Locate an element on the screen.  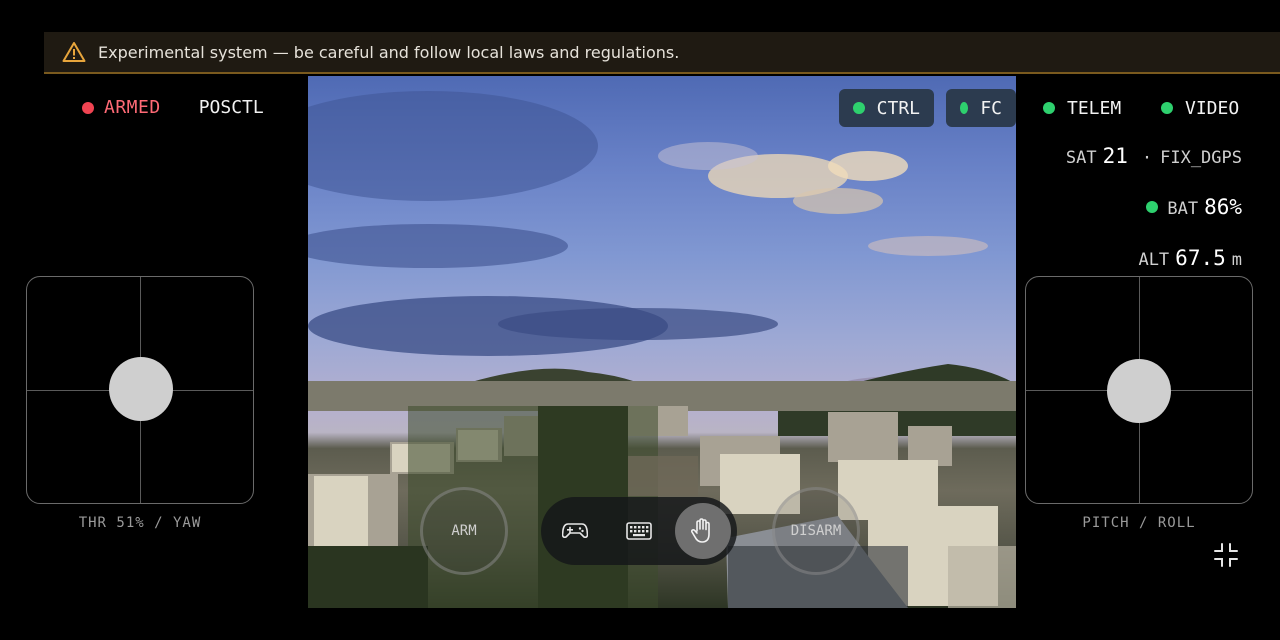
left-stick-label: THR 51% / YAW is located at coordinates (140, 523).